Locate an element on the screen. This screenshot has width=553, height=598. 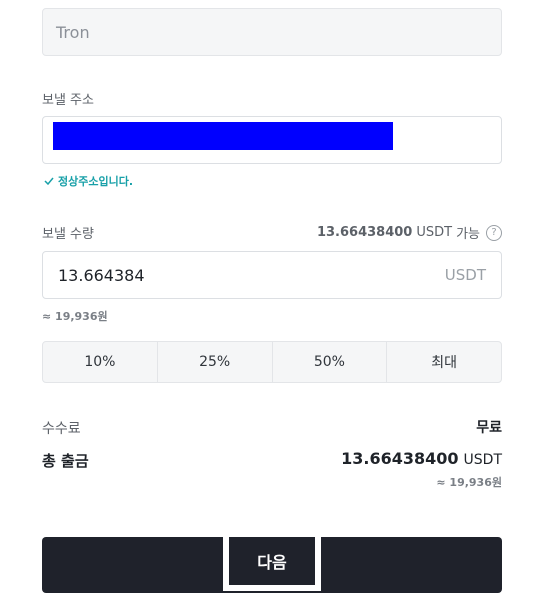
total-value: 13.66438400 USDT is located at coordinates (421, 458).